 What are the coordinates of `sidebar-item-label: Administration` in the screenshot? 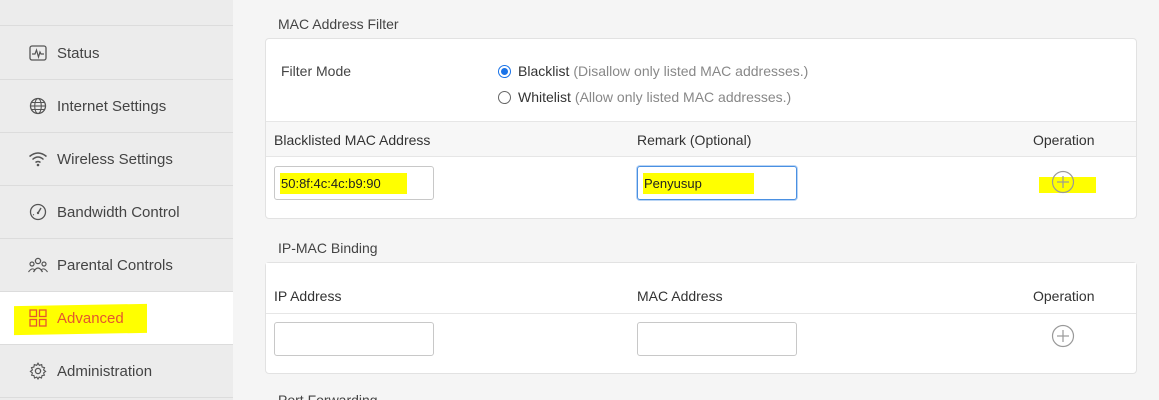 It's located at (105, 371).